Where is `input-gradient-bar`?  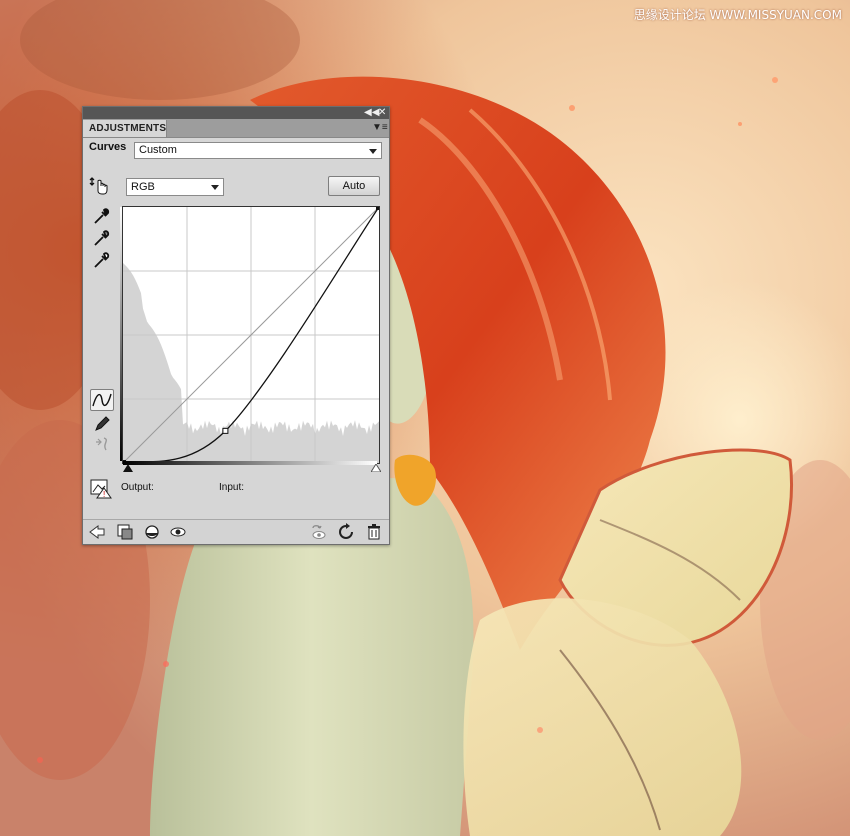
input-gradient-bar is located at coordinates (250, 463).